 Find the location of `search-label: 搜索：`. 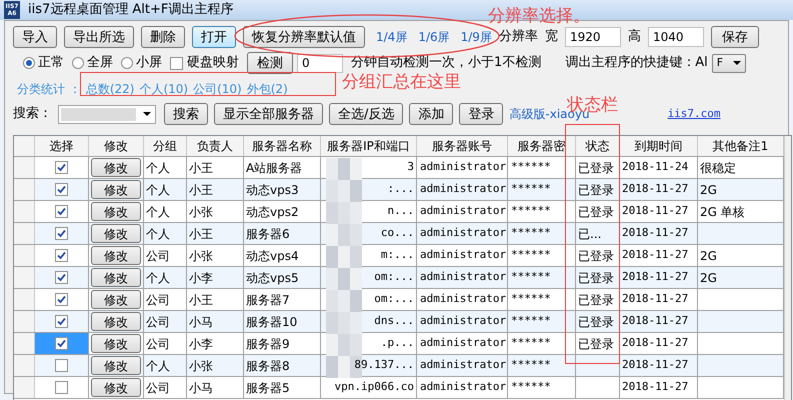

search-label: 搜索： is located at coordinates (32, 114).